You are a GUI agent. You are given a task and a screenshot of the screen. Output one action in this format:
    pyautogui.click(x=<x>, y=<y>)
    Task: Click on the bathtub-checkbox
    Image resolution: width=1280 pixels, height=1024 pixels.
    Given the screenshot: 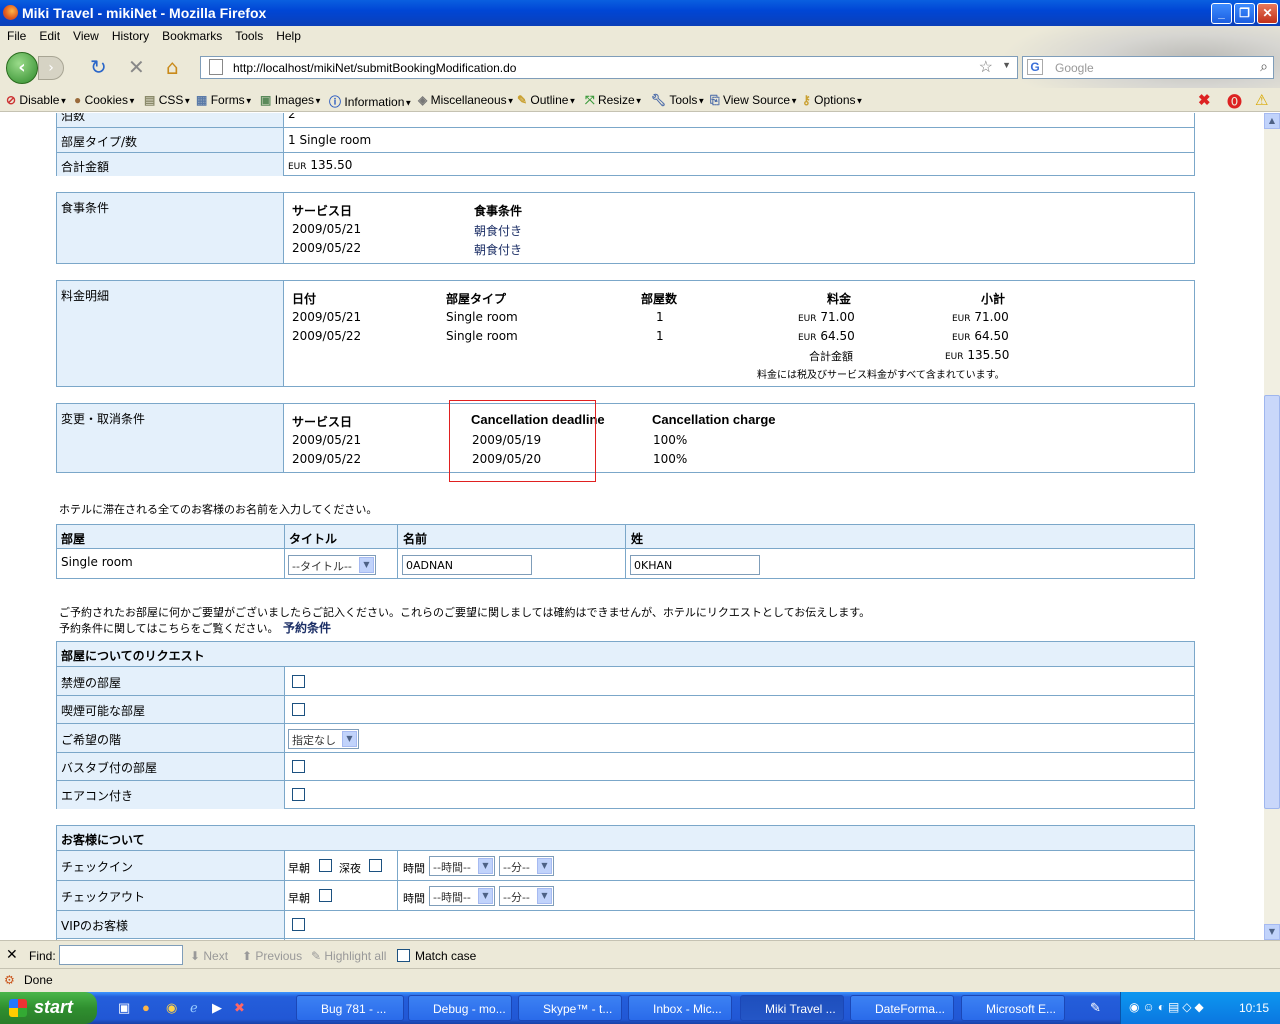 What is the action you would take?
    pyautogui.click(x=298, y=766)
    